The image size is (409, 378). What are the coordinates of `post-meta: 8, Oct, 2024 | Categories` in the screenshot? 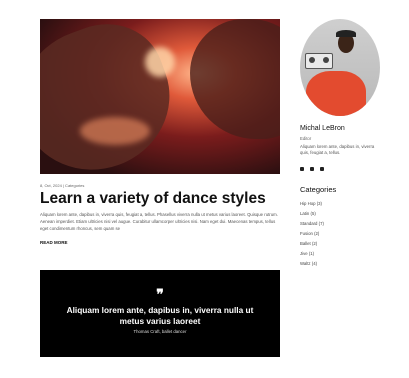 It's located at (62, 185).